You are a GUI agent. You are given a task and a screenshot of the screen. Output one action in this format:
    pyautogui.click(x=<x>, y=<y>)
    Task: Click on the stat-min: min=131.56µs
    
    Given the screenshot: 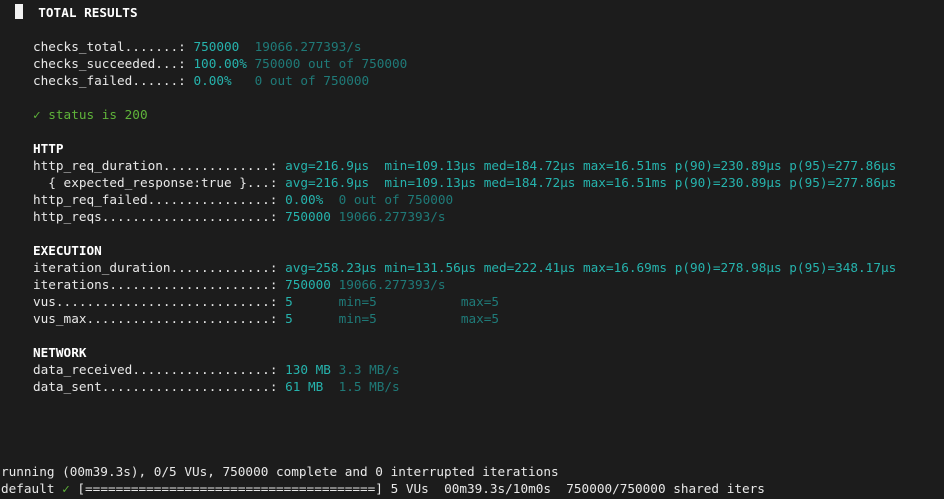 What is the action you would take?
    pyautogui.click(x=430, y=267)
    